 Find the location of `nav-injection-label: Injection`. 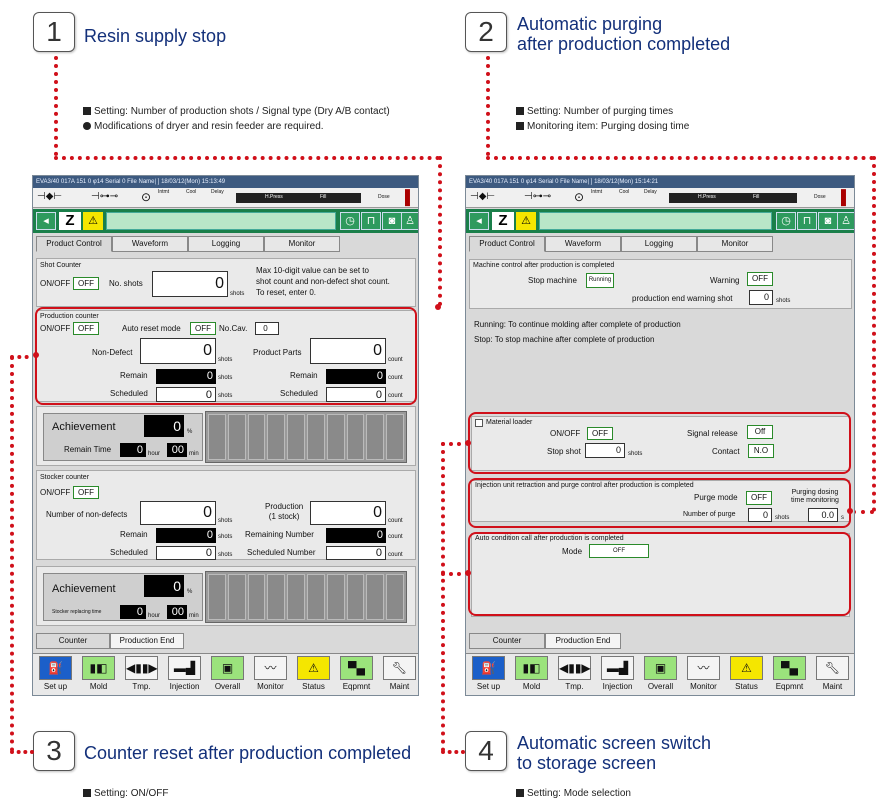

nav-injection-label: Injection is located at coordinates (184, 686).